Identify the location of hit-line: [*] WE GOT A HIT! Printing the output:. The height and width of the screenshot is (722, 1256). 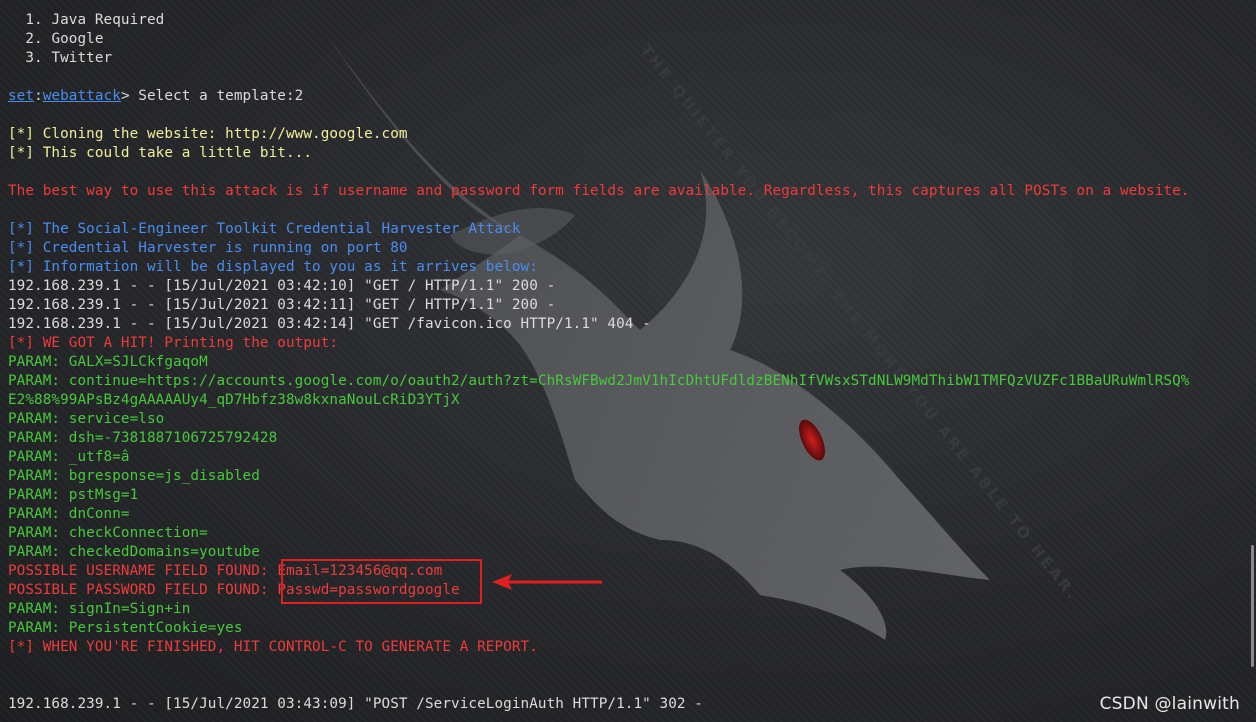
(628, 343).